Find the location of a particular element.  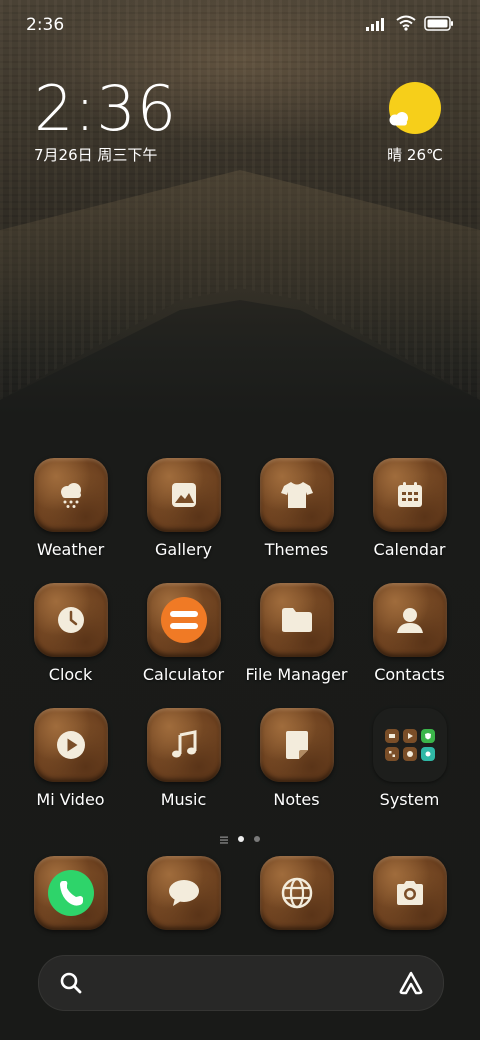

calculator-icon is located at coordinates (183, 620).